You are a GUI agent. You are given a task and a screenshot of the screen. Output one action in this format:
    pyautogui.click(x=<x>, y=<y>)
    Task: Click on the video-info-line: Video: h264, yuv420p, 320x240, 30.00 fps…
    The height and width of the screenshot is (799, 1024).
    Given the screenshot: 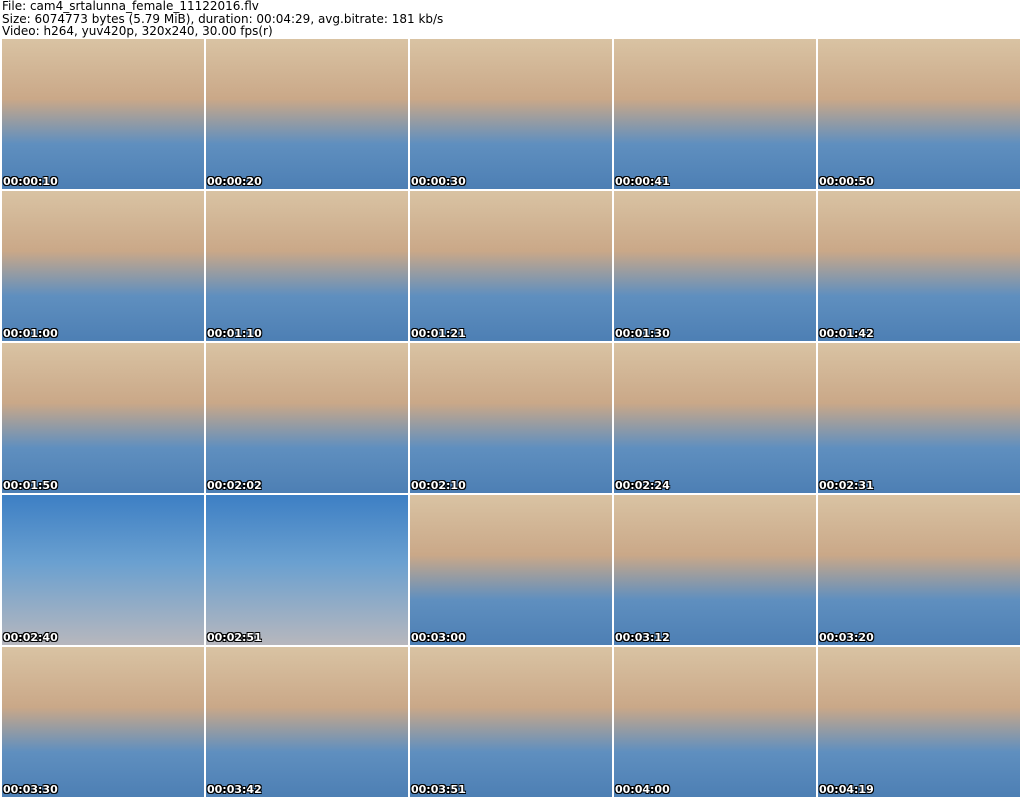 What is the action you would take?
    pyautogui.click(x=137, y=31)
    